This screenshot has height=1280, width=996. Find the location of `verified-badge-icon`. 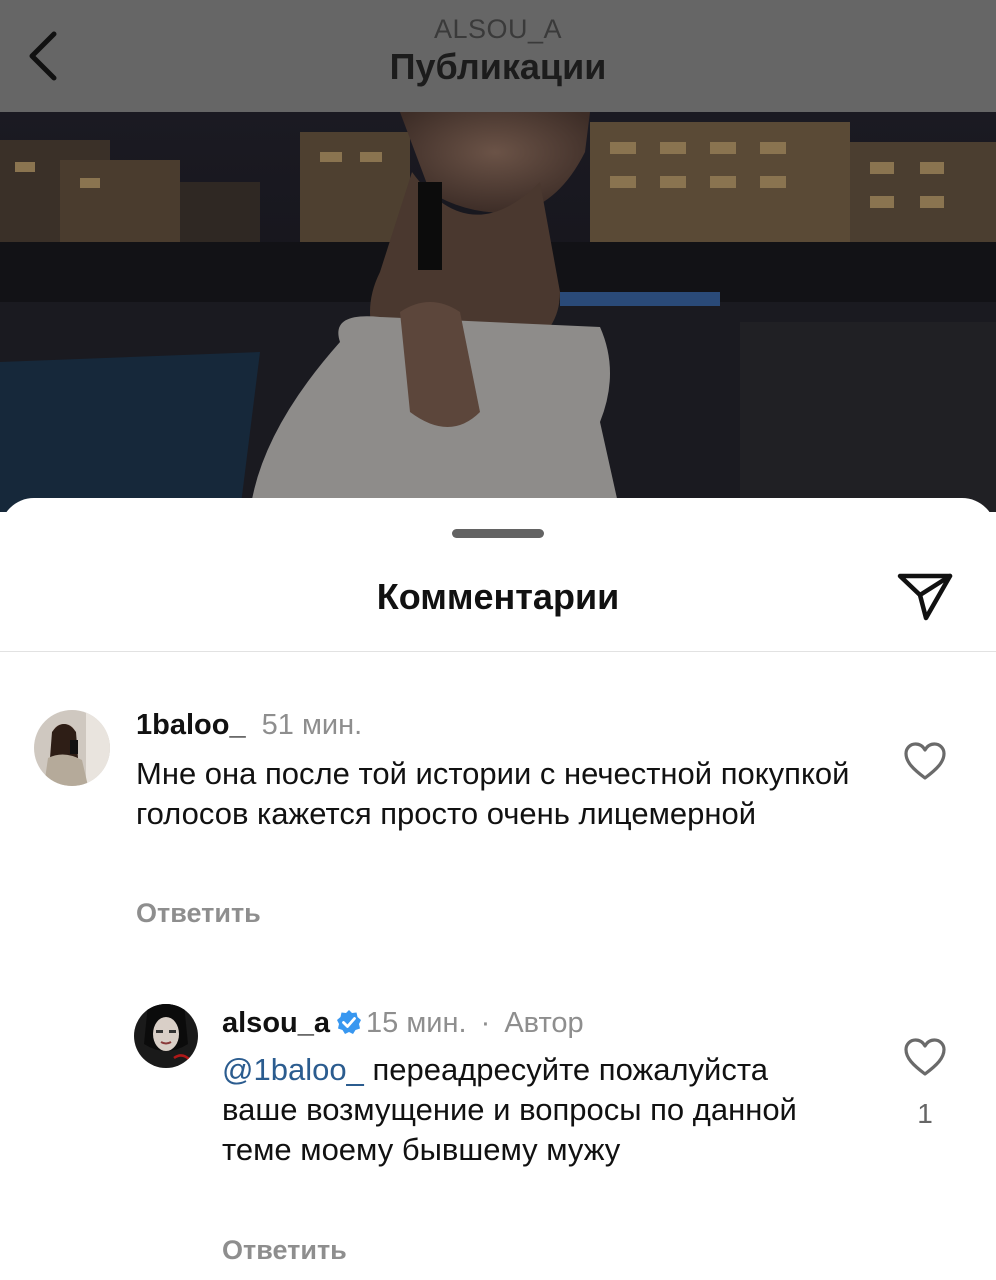

verified-badge-icon is located at coordinates (349, 1022).